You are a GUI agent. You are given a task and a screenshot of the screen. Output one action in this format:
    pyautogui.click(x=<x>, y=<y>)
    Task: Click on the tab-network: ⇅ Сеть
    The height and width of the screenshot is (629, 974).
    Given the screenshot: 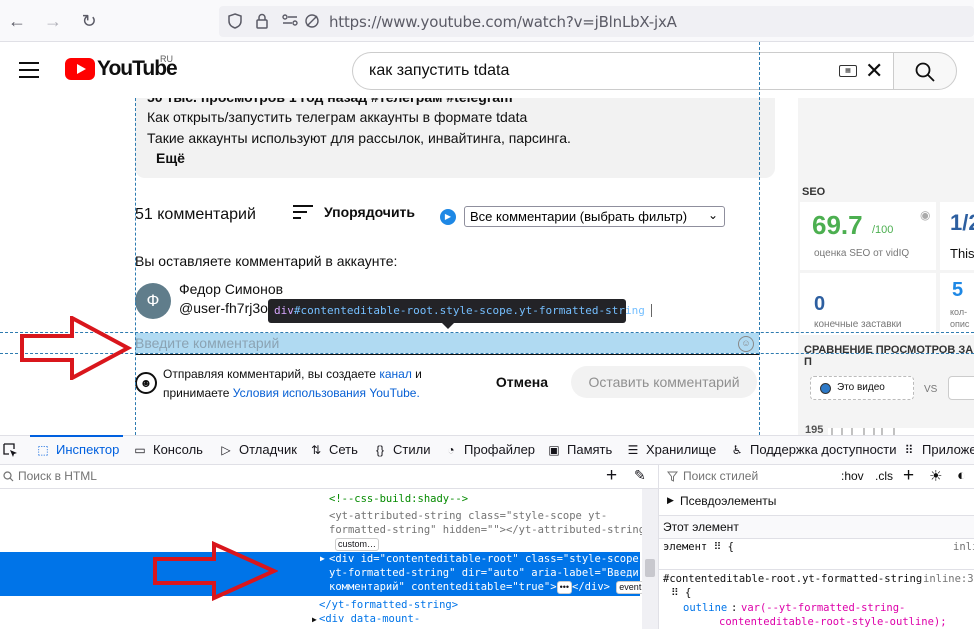 What is the action you would take?
    pyautogui.click(x=333, y=450)
    